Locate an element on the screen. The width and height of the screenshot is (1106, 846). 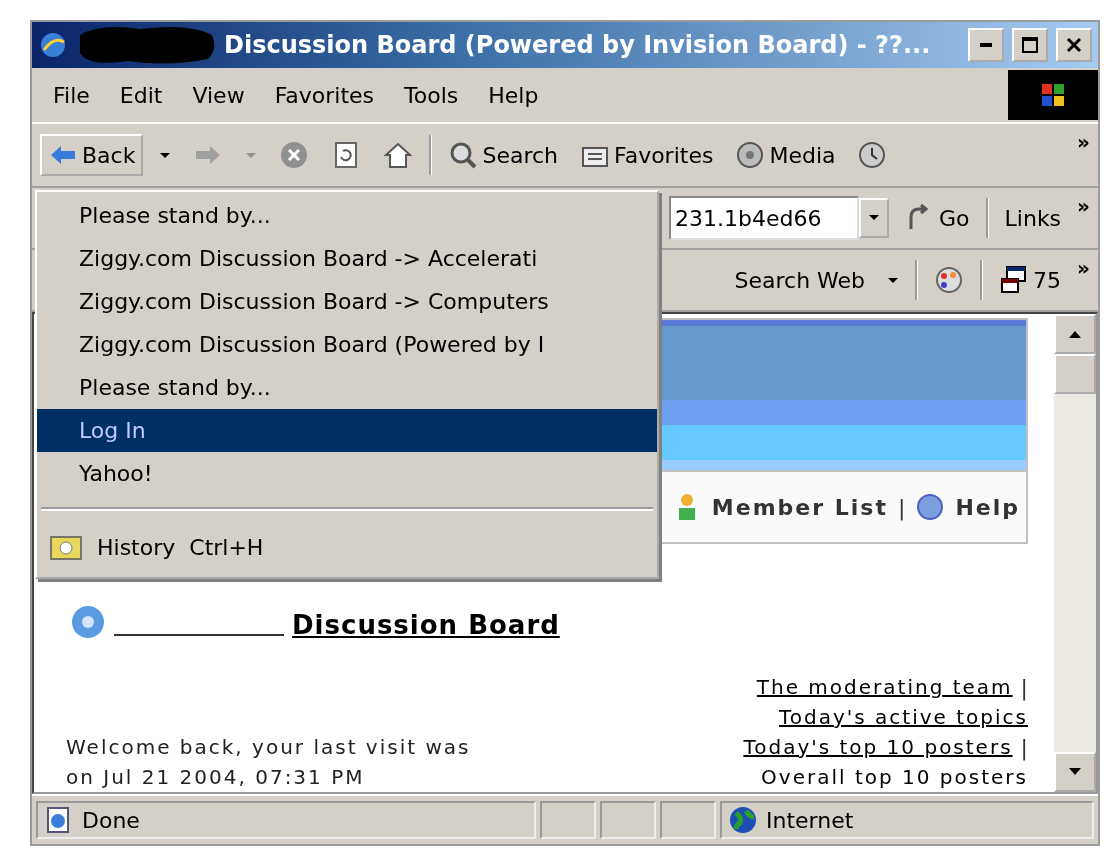
stats-label: Overall top 10 posters is located at coordinates (894, 777).